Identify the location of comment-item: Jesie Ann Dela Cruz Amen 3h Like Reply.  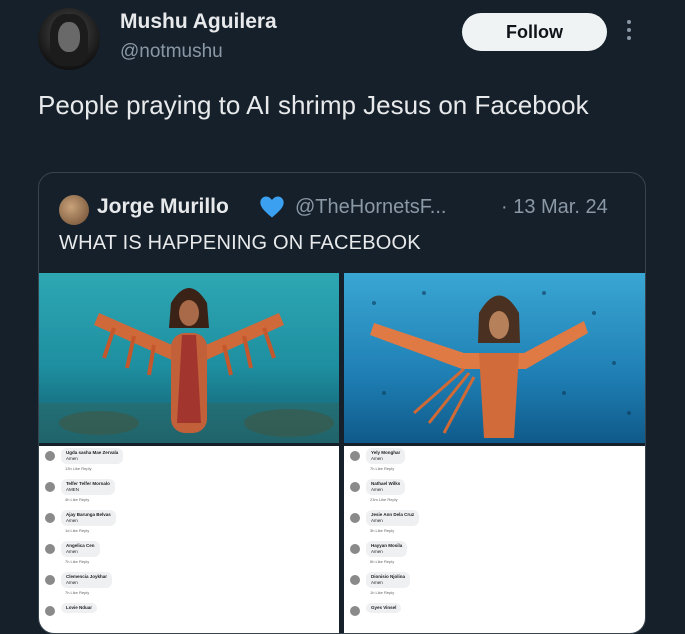
(490, 525).